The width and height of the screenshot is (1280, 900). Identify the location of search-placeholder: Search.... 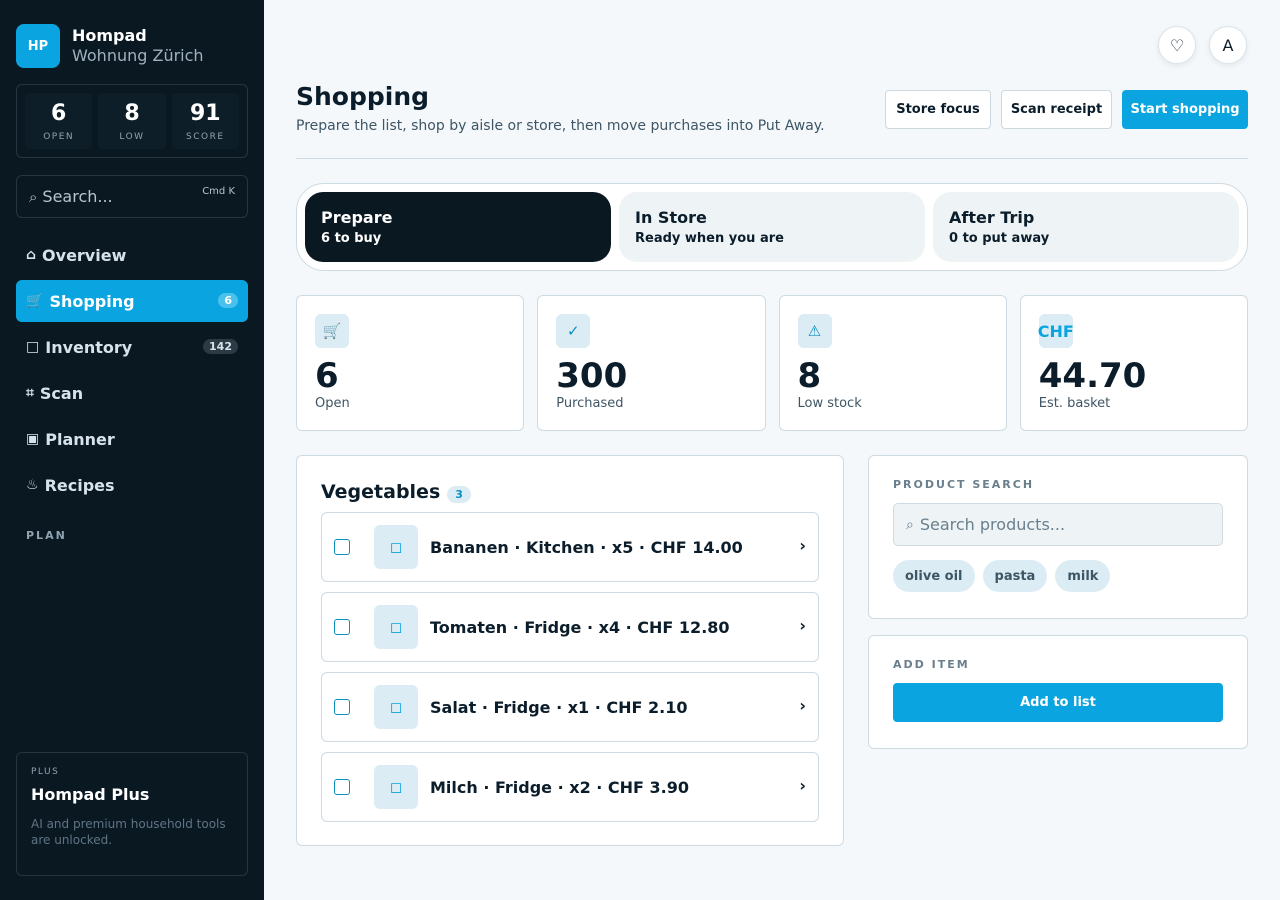
(77, 196).